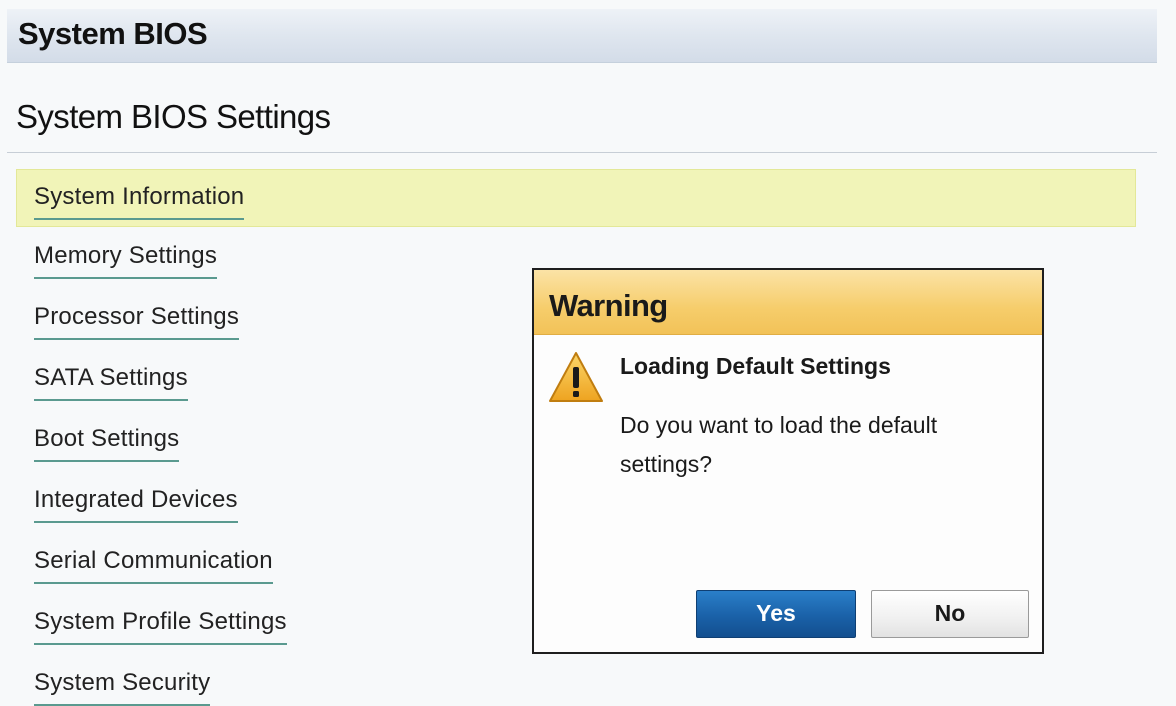 This screenshot has height=706, width=1176. What do you see at coordinates (153, 565) in the screenshot?
I see `menu-item-label: Serial Communication` at bounding box center [153, 565].